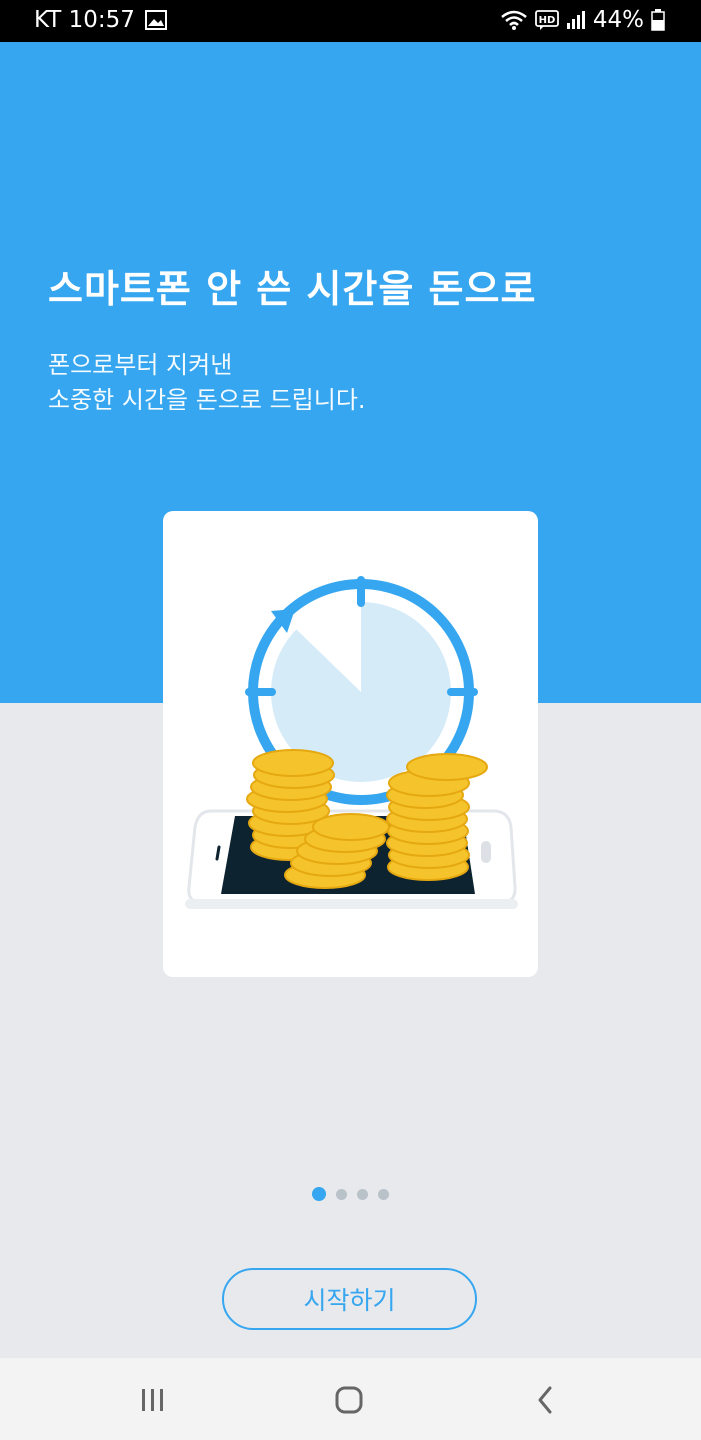 Image resolution: width=701 pixels, height=1440 pixels. What do you see at coordinates (576, 20) in the screenshot?
I see `signal-icon` at bounding box center [576, 20].